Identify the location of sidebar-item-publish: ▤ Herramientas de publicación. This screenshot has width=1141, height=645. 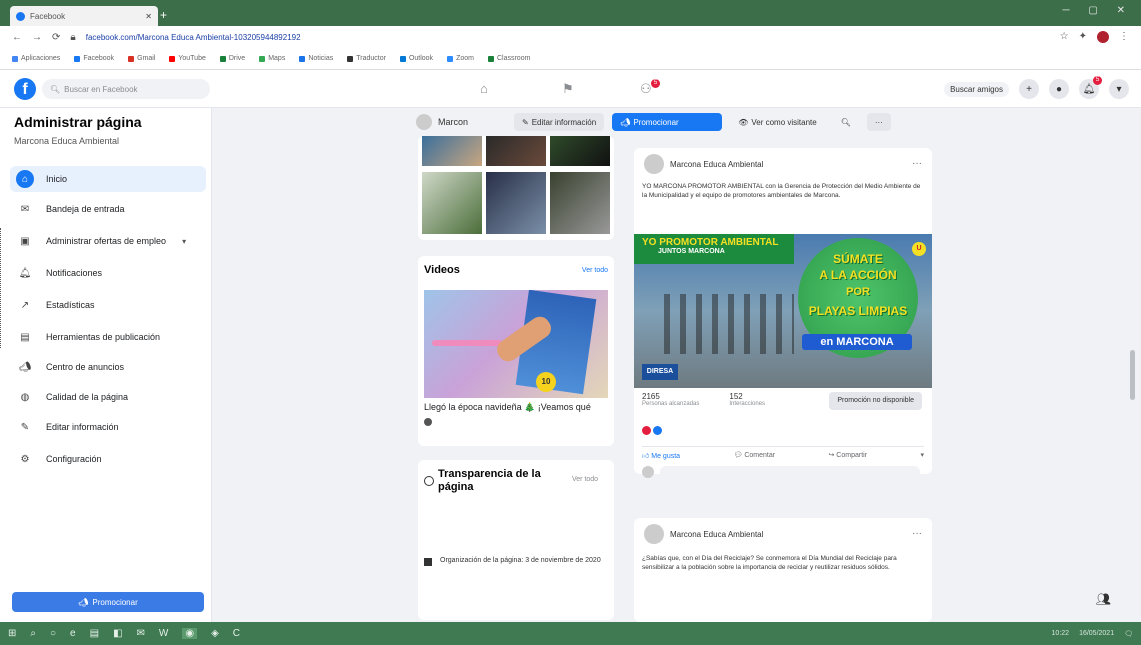
(108, 337).